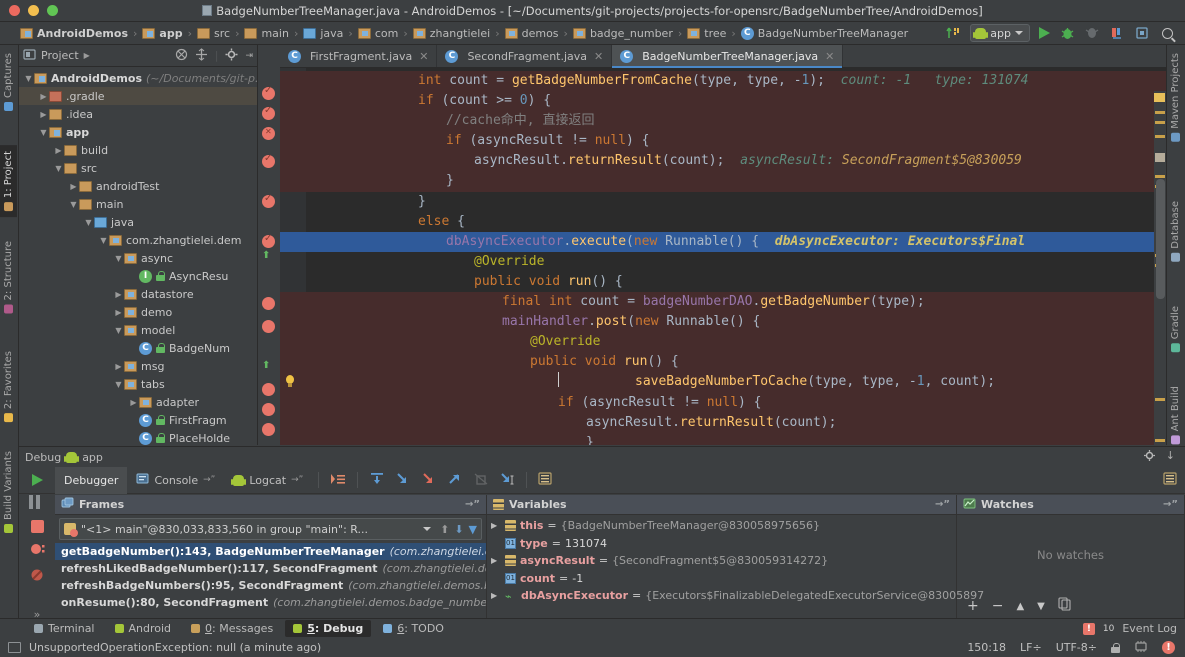  Describe the element at coordinates (1076, 647) in the screenshot. I see `file-encoding: UTF-8÷` at that location.